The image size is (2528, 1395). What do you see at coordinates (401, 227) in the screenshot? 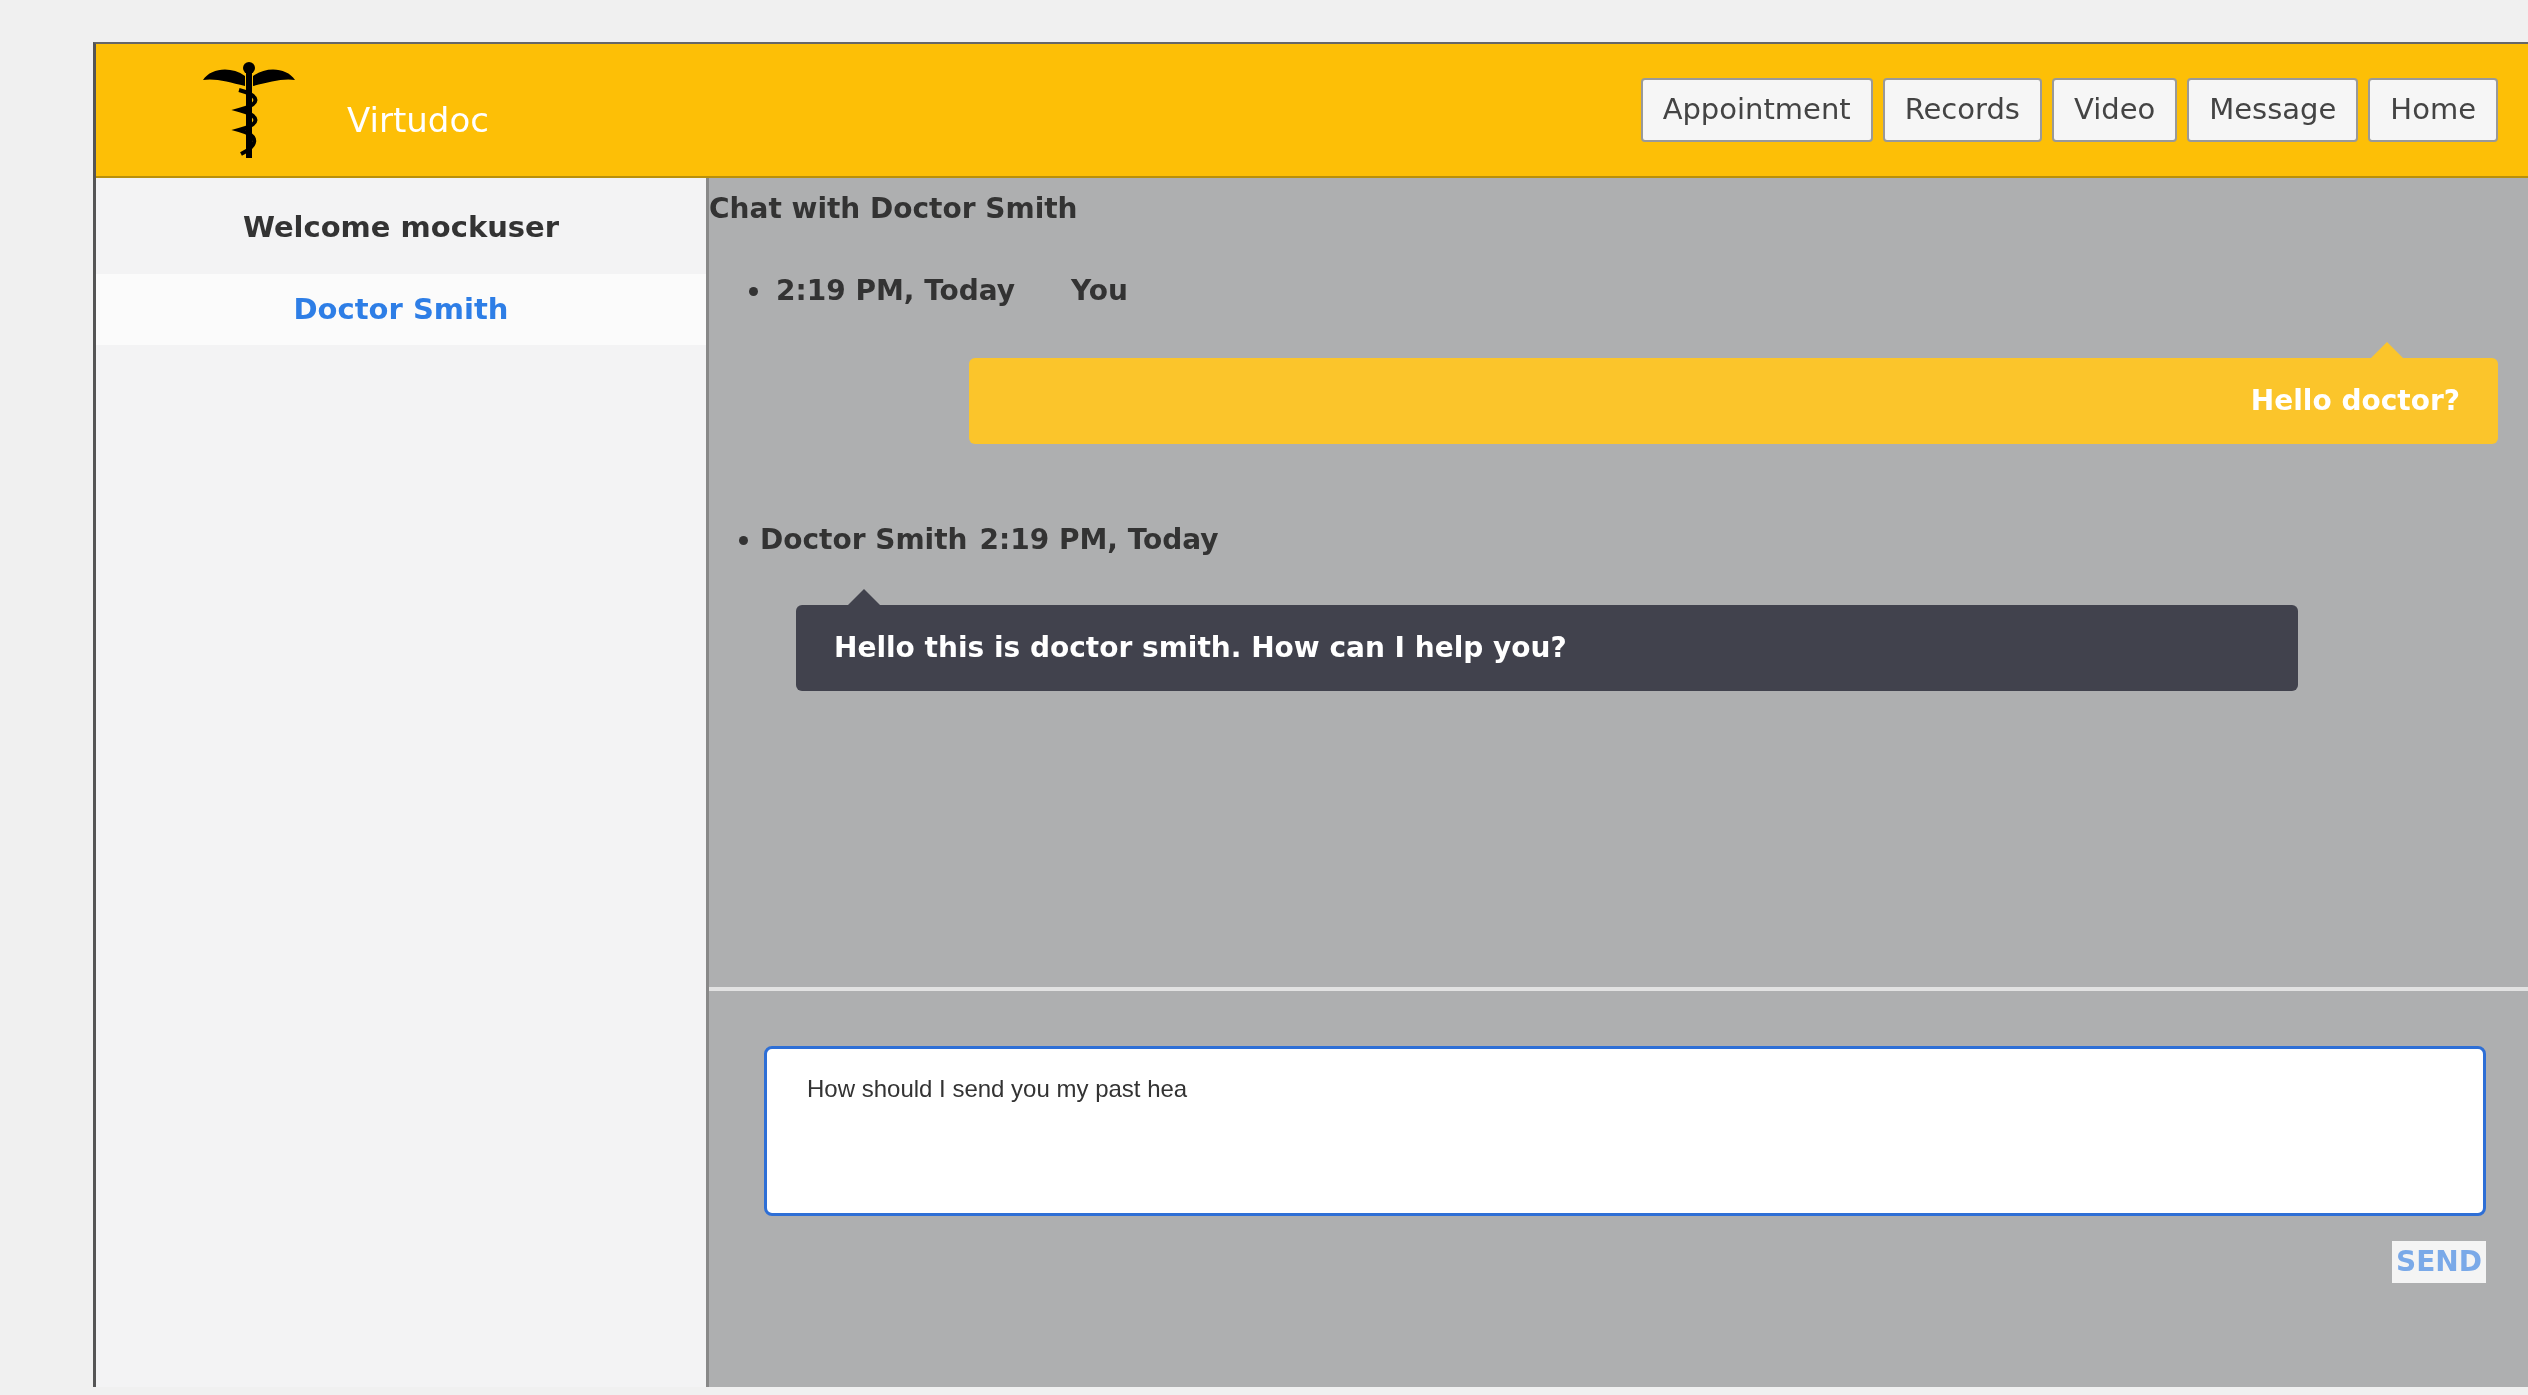
I see `welcome-text: Welcome mockuser` at bounding box center [401, 227].